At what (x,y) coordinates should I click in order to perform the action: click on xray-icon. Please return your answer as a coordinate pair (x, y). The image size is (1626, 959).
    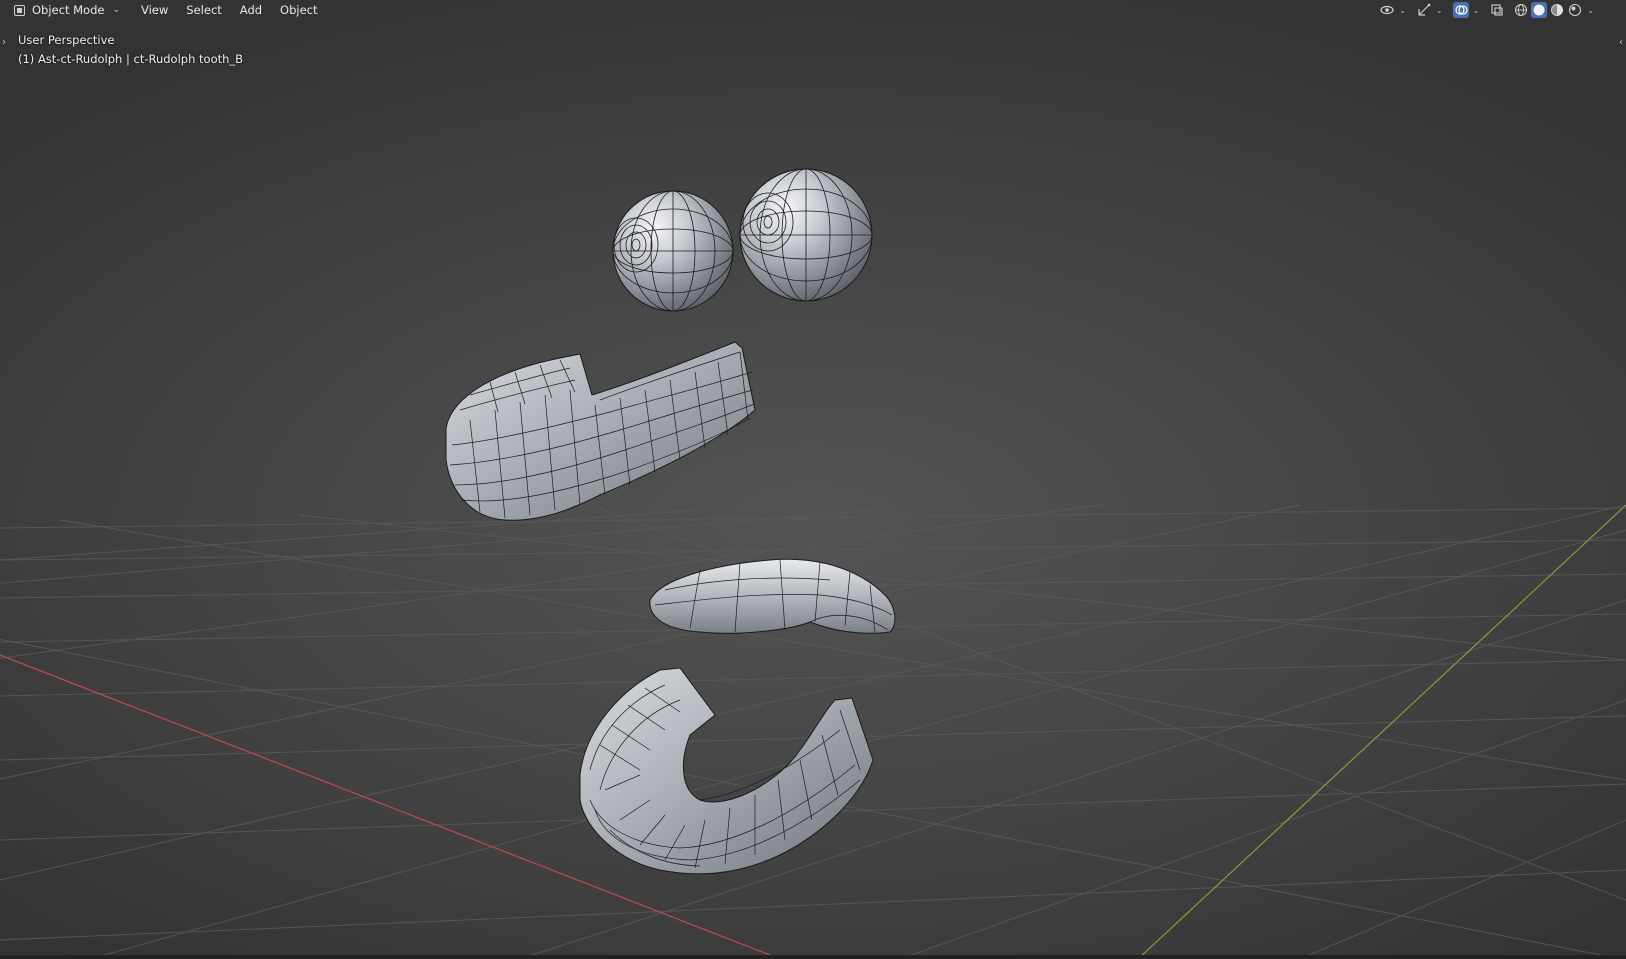
    Looking at the image, I should click on (1497, 10).